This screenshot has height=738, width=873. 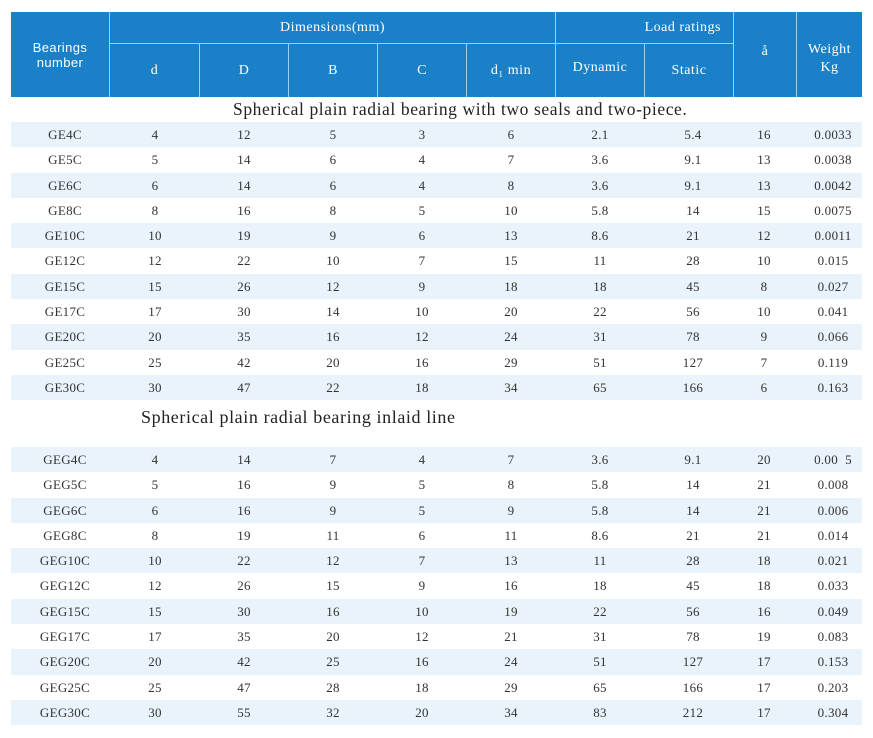 What do you see at coordinates (332, 27) in the screenshot?
I see `header-dimensions-group: Dimensions(mm)` at bounding box center [332, 27].